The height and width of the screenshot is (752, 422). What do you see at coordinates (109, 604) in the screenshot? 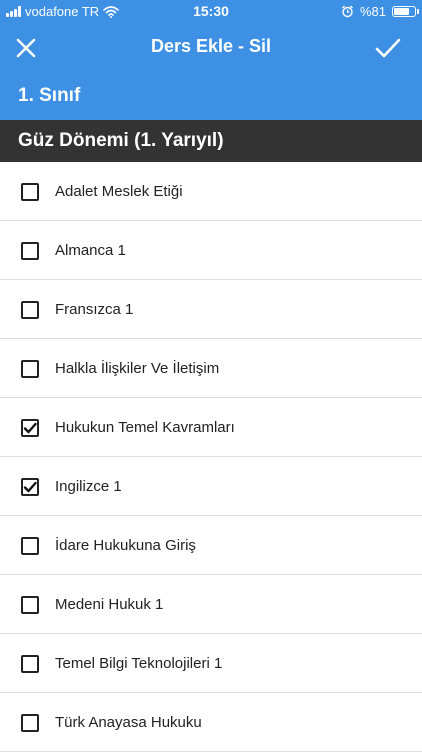
I see `course-label: Medeni Hukuk 1` at bounding box center [109, 604].